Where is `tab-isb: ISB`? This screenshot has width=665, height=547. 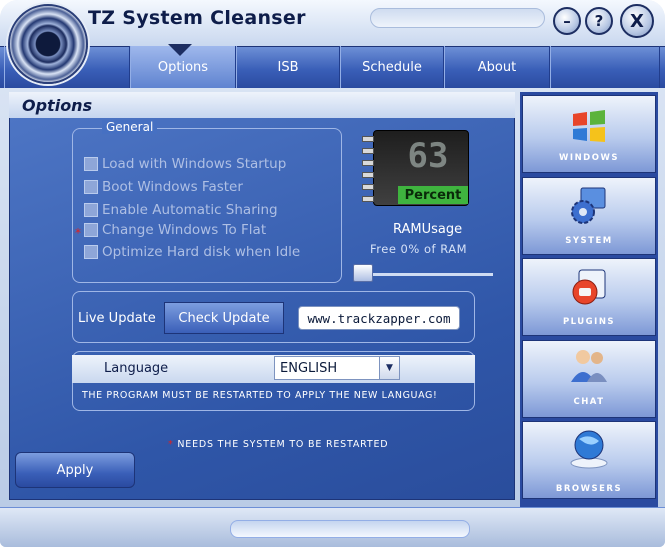
tab-isb: ISB is located at coordinates (288, 67).